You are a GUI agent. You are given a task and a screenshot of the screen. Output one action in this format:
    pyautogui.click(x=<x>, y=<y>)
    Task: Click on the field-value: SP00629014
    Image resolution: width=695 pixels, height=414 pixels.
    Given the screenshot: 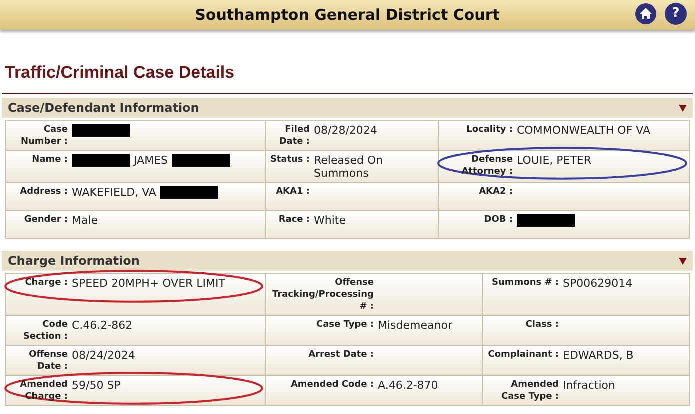 What is the action you would take?
    pyautogui.click(x=598, y=283)
    